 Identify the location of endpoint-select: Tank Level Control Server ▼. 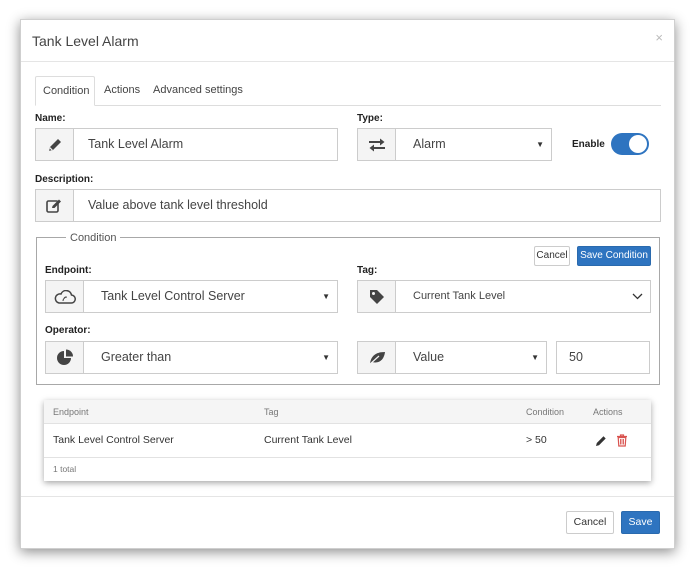
(191, 296).